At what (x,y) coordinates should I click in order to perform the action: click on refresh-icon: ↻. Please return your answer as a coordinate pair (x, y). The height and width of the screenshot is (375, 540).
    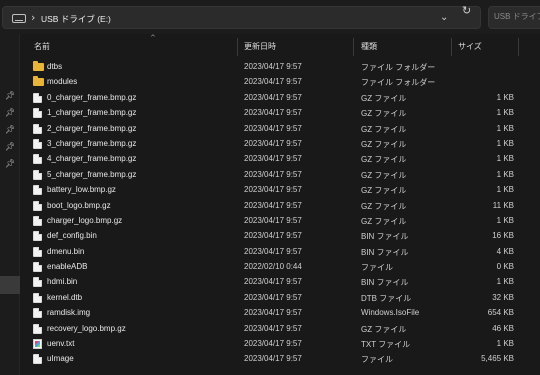
    Looking at the image, I should click on (466, 10).